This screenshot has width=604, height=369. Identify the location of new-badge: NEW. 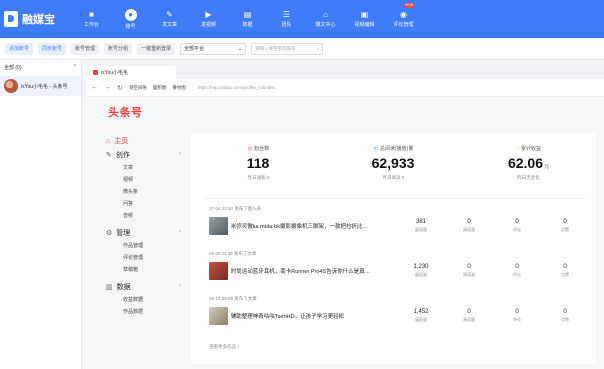
(408, 5).